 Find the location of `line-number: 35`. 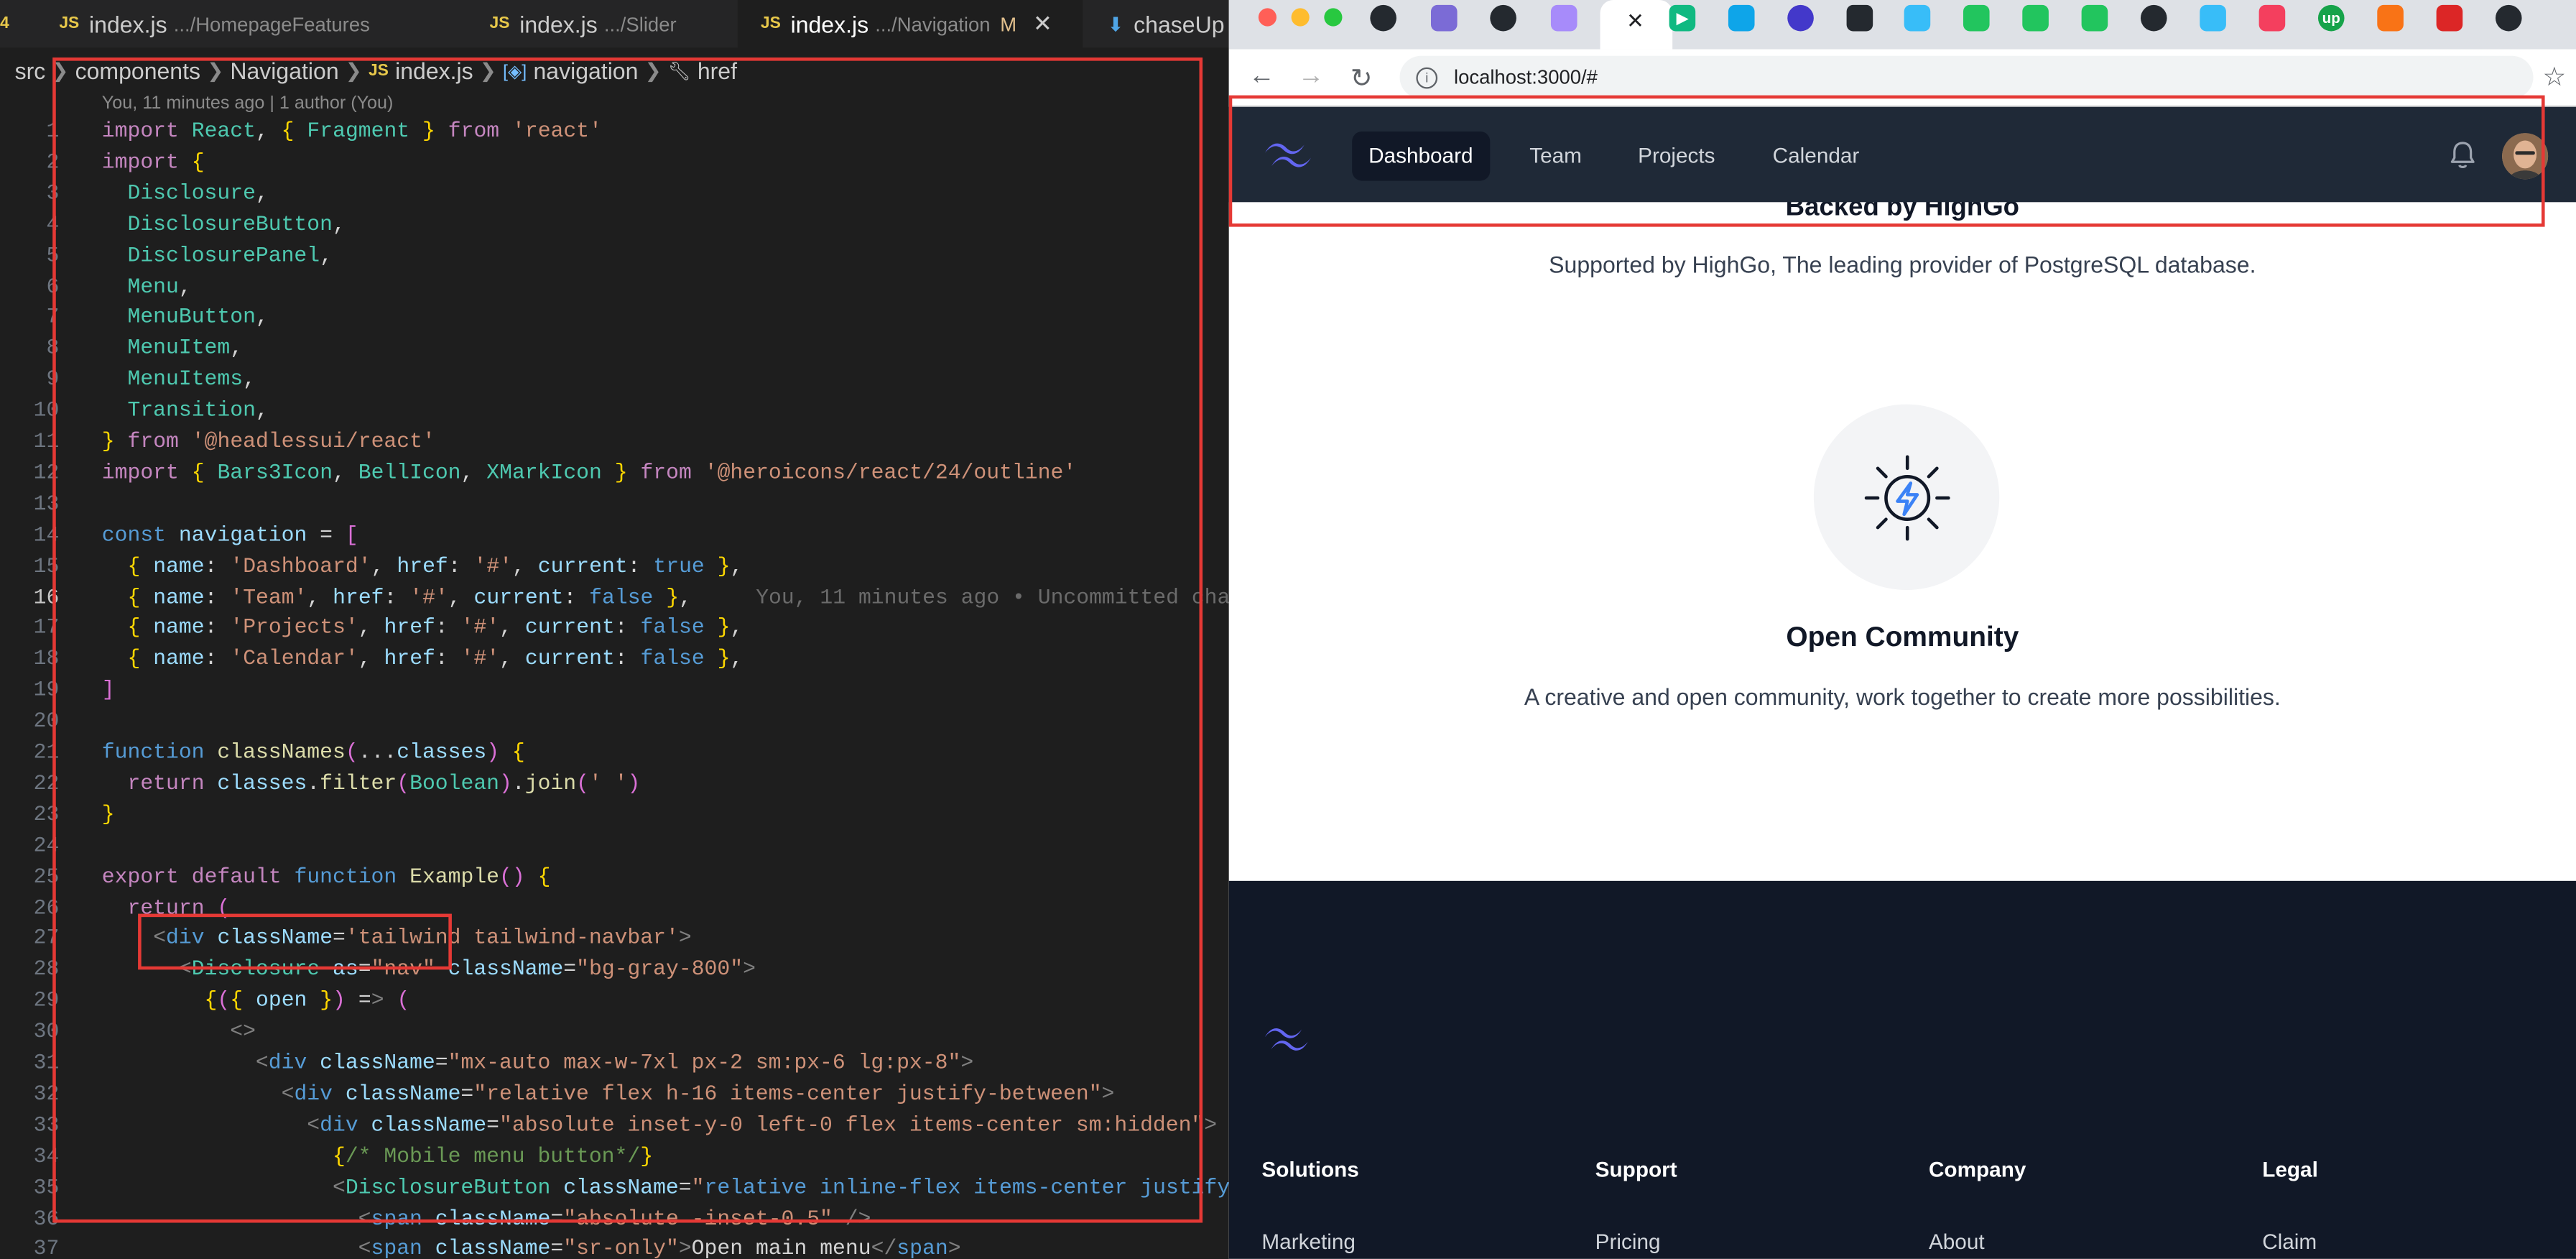

line-number: 35 is located at coordinates (30, 1186).